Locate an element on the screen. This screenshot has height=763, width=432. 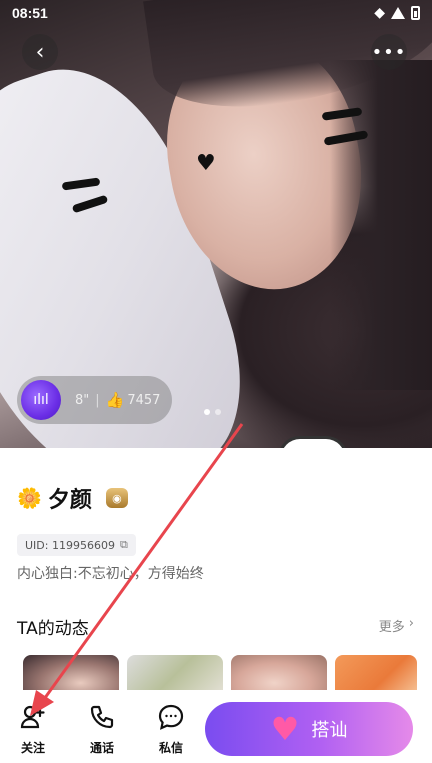
carousel-indicator is located at coordinates (212, 412).